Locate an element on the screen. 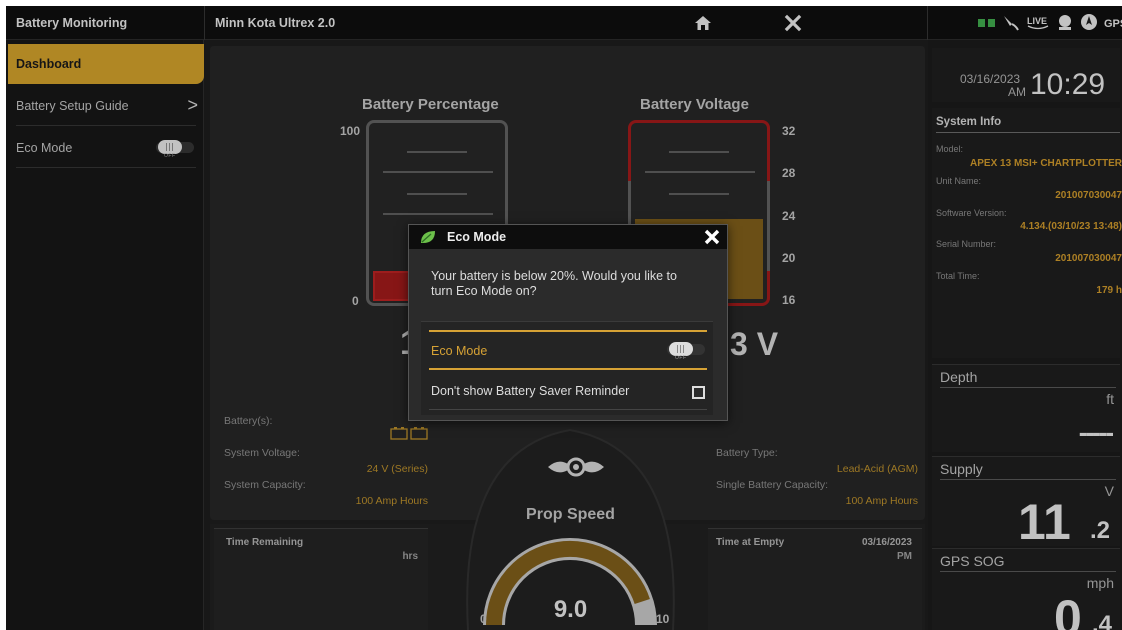  battery-reminder-label: Don't show Battery Saver Reminder is located at coordinates (530, 391).